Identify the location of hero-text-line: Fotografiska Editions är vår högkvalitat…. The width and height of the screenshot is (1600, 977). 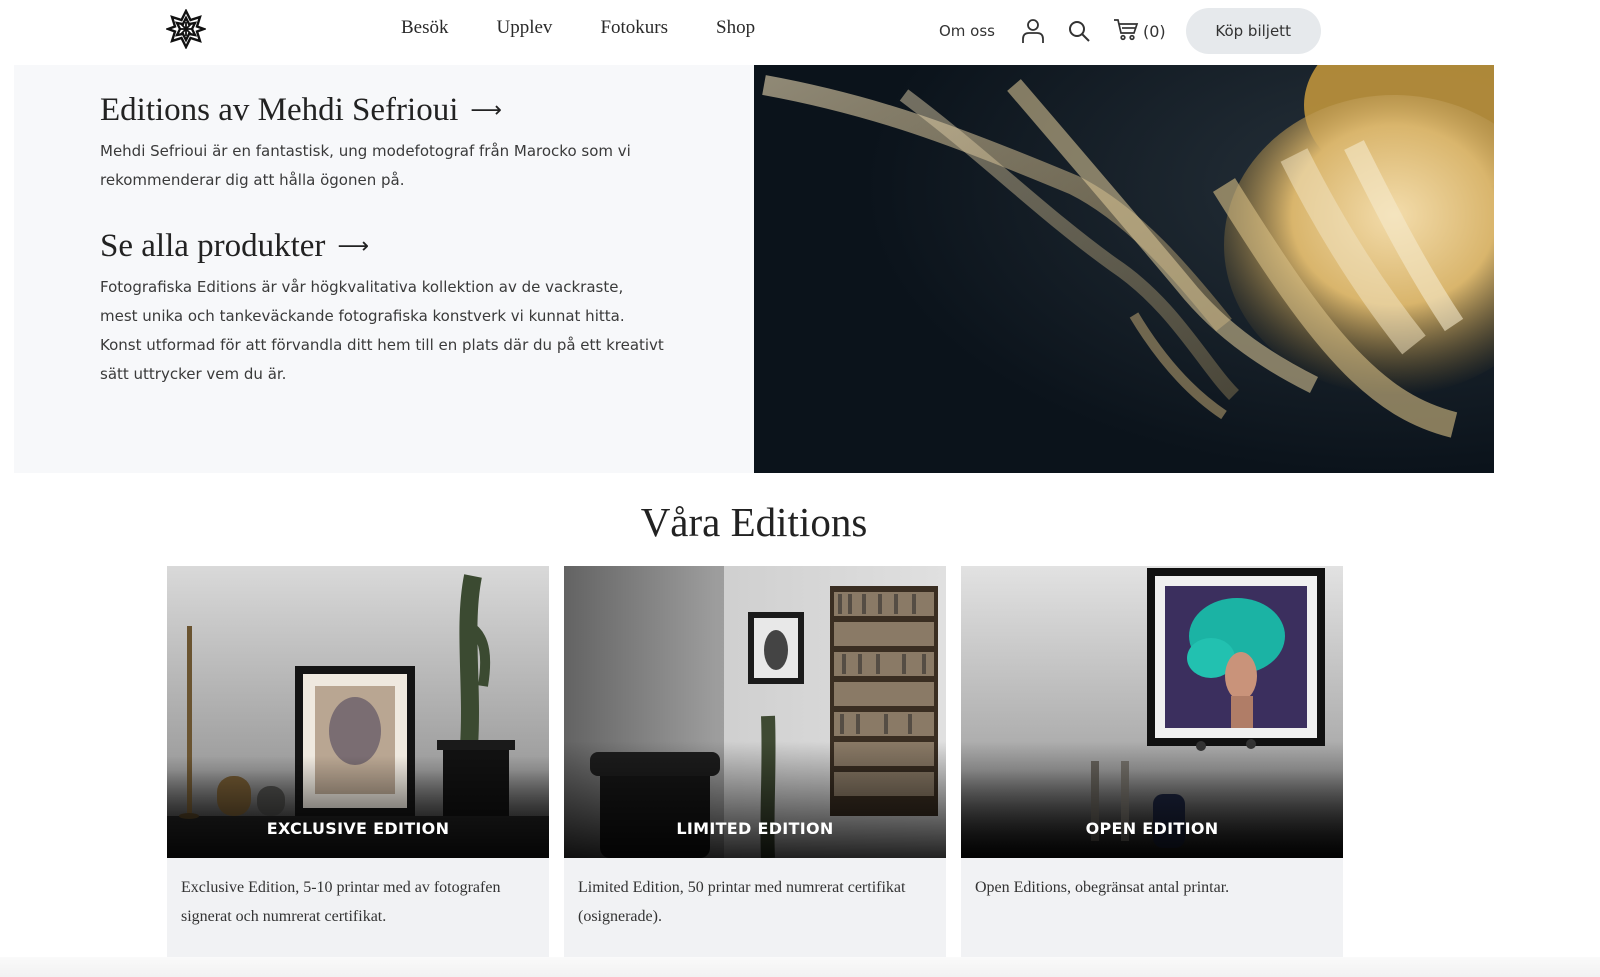
(362, 287).